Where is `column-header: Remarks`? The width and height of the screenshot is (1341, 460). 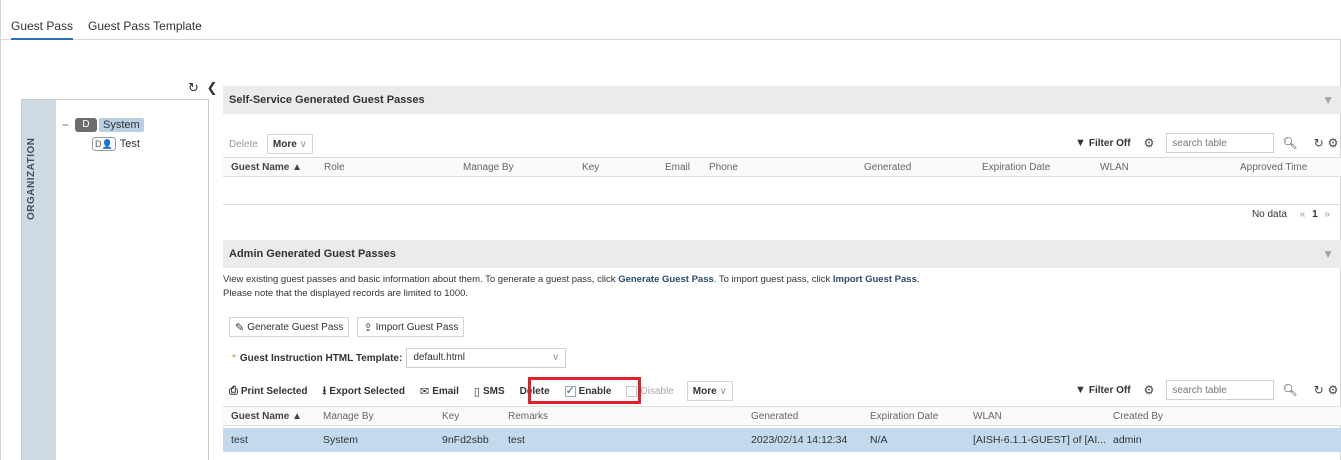
column-header: Remarks is located at coordinates (528, 416).